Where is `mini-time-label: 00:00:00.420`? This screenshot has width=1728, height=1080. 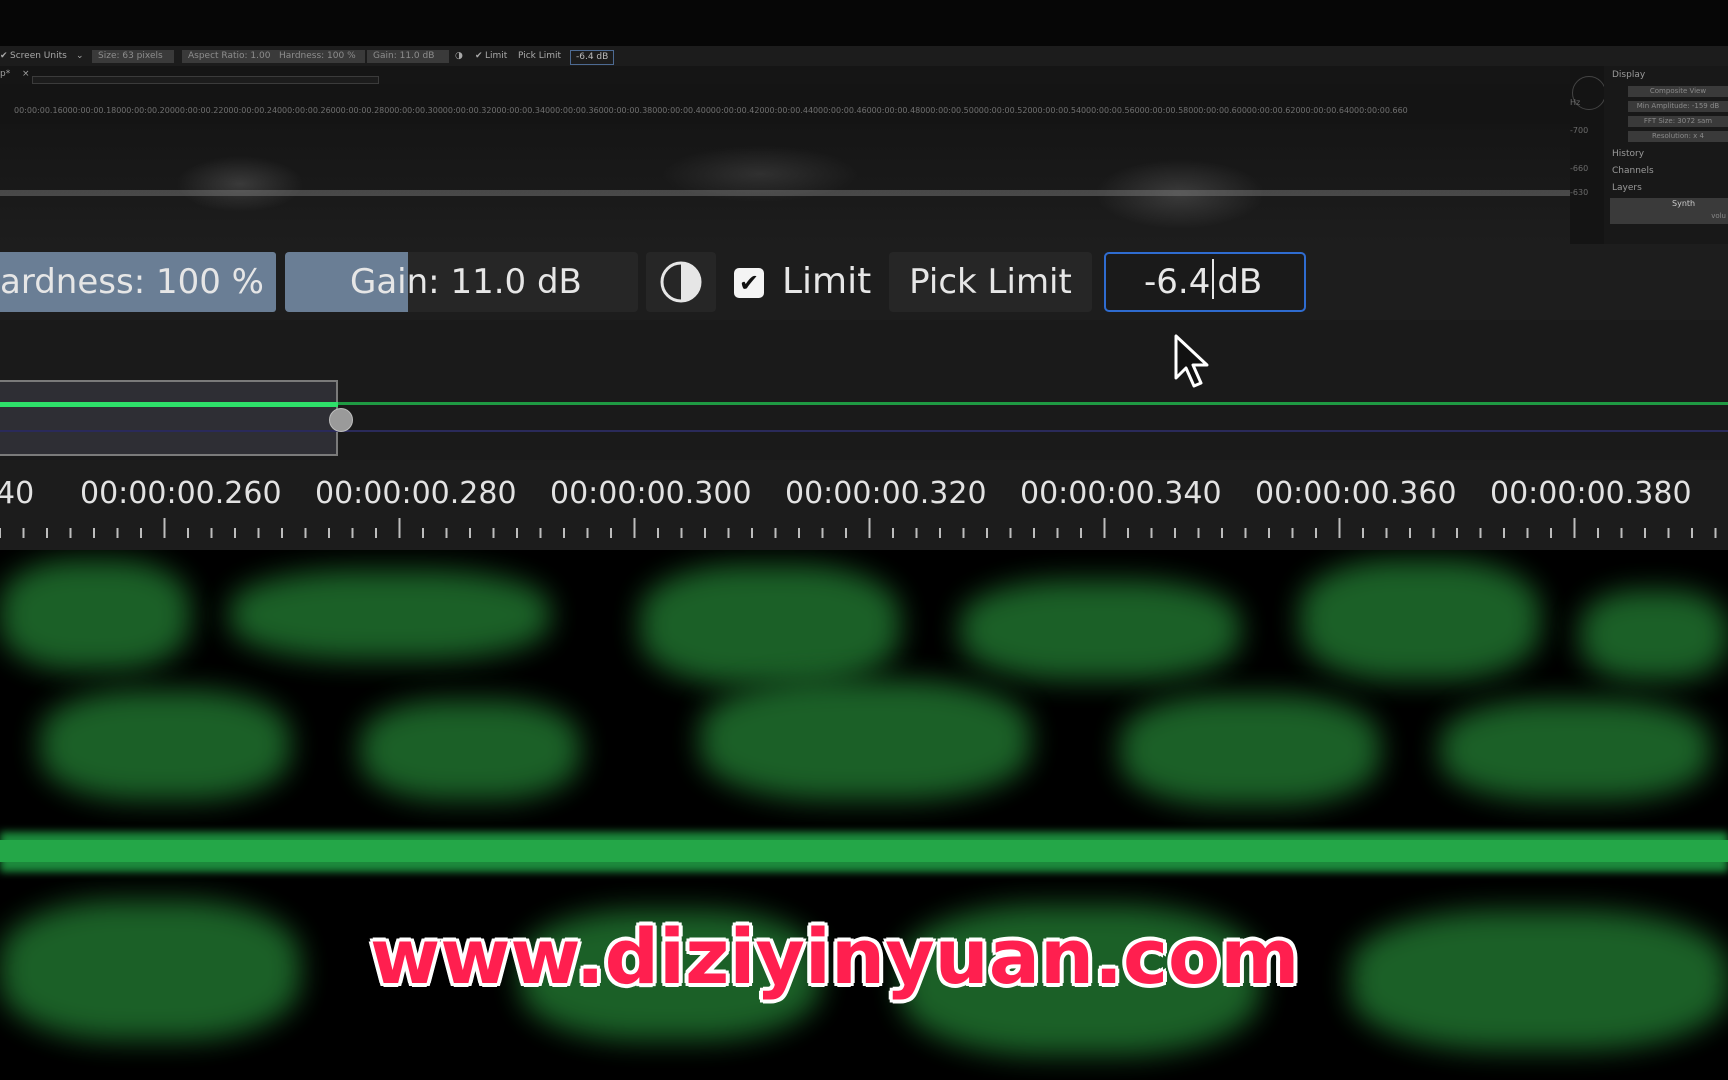 mini-time-label: 00:00:00.420 is located at coordinates (737, 110).